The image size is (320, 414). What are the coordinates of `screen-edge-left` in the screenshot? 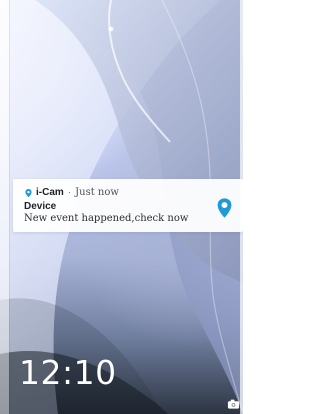 It's located at (4, 207).